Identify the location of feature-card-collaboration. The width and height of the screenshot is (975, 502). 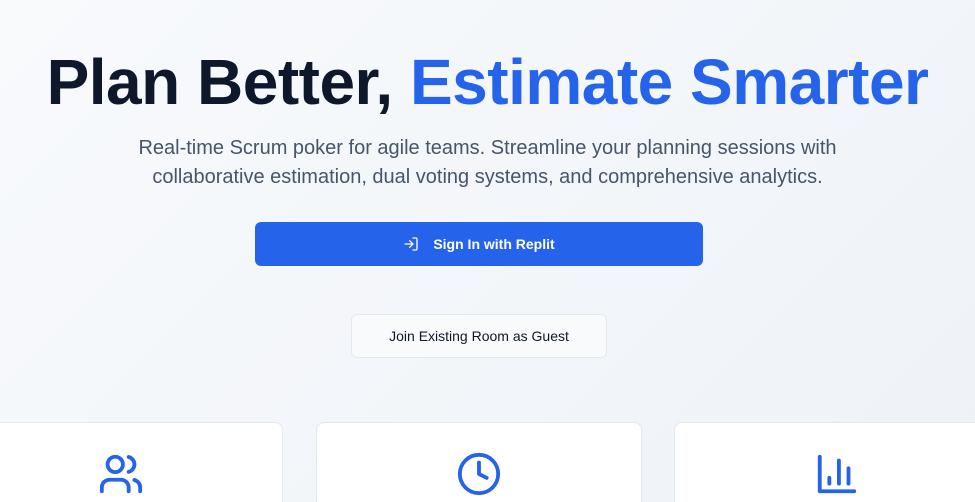
(141, 462).